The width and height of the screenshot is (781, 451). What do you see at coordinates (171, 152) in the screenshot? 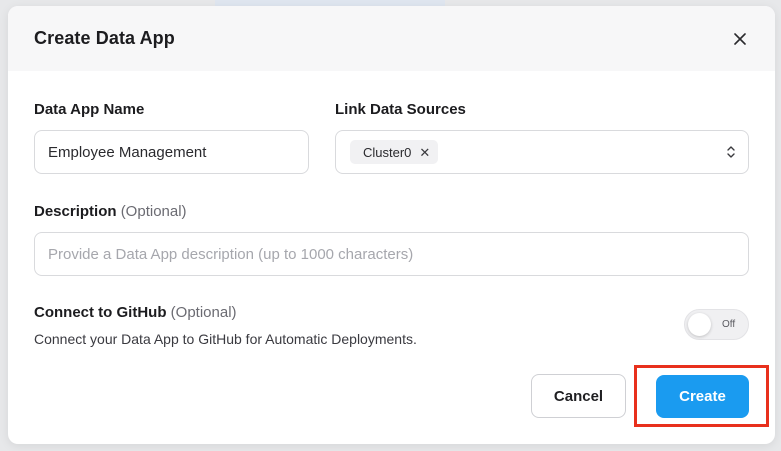
I see `app-name-input` at bounding box center [171, 152].